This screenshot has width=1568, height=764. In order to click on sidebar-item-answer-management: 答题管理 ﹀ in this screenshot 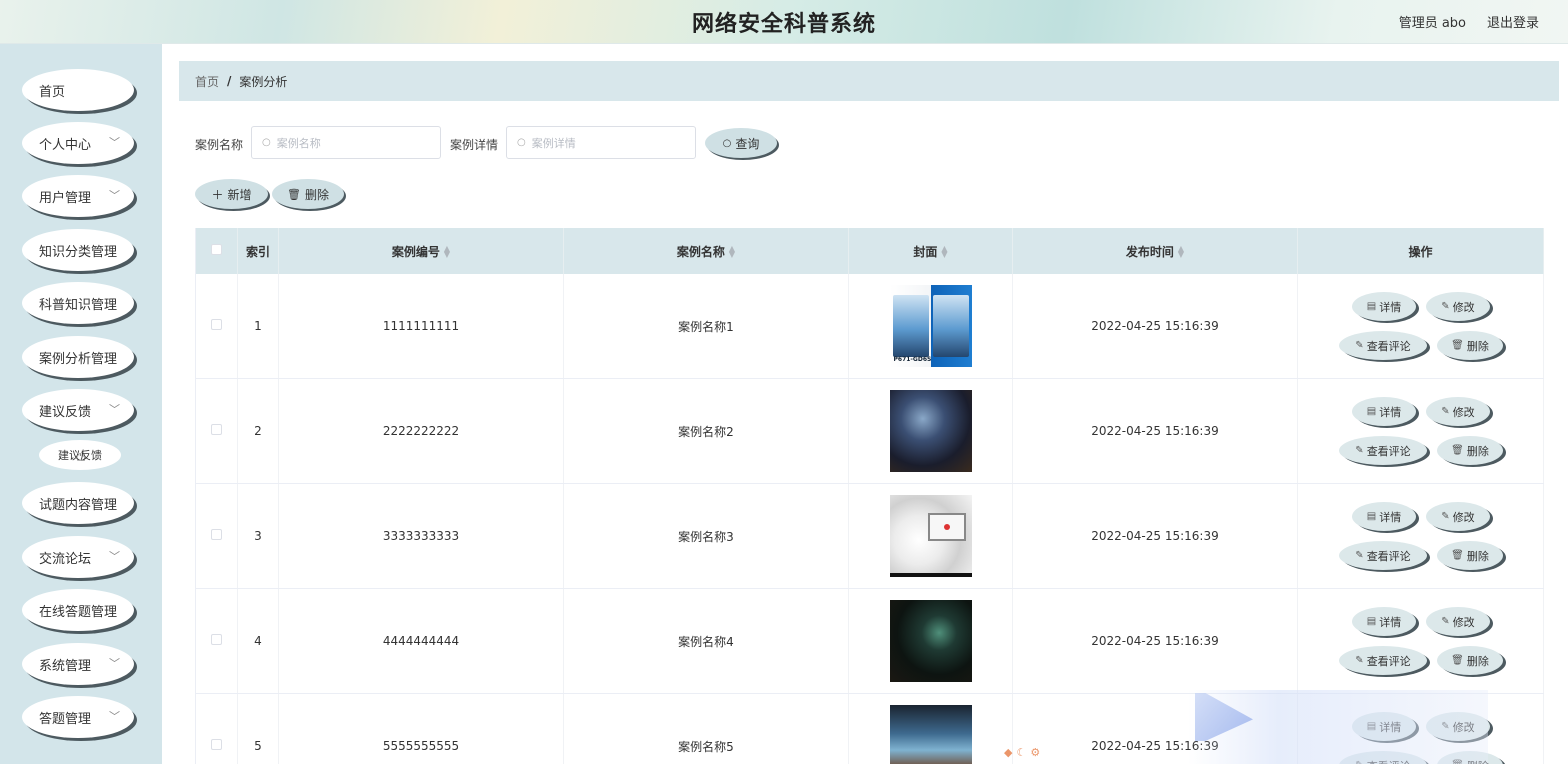, I will do `click(78, 717)`.